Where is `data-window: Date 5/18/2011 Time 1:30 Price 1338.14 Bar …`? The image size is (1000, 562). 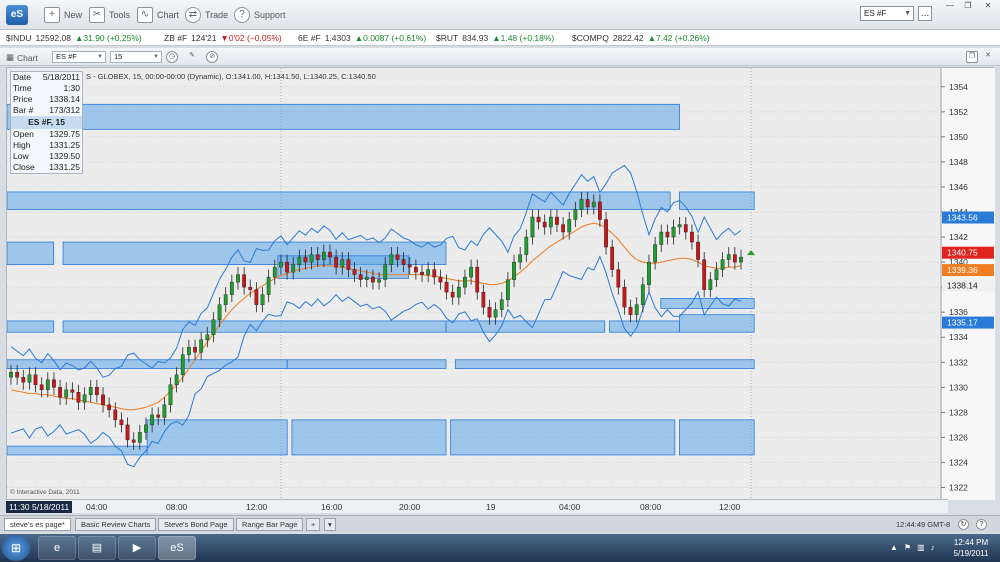
data-window: Date 5/18/2011 Time 1:30 Price 1338.14 Bar … is located at coordinates (46, 122).